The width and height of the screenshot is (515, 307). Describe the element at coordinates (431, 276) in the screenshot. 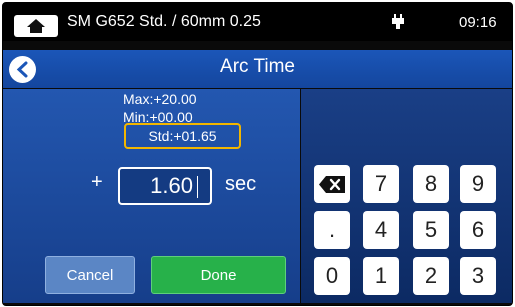

I see `key-2: 2` at that location.